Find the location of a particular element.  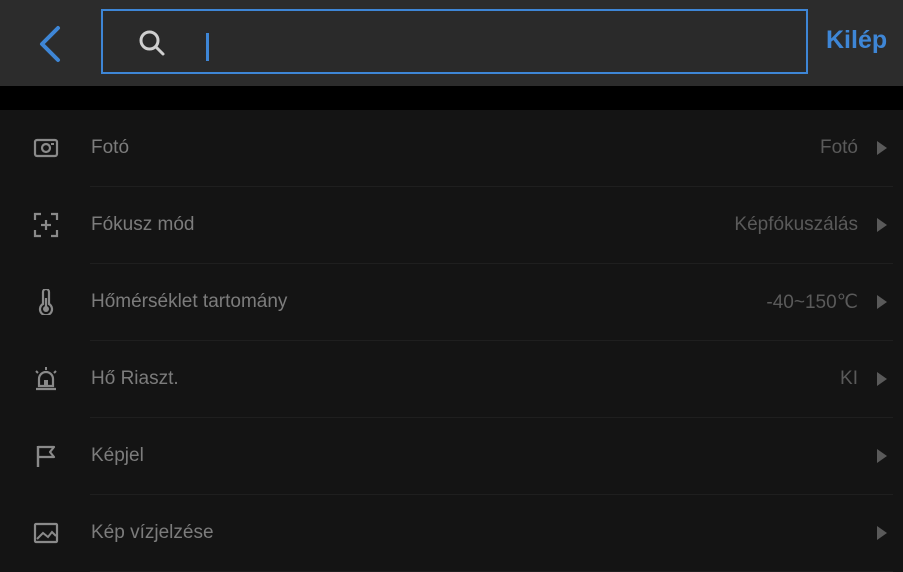

camera-icon is located at coordinates (46, 148).